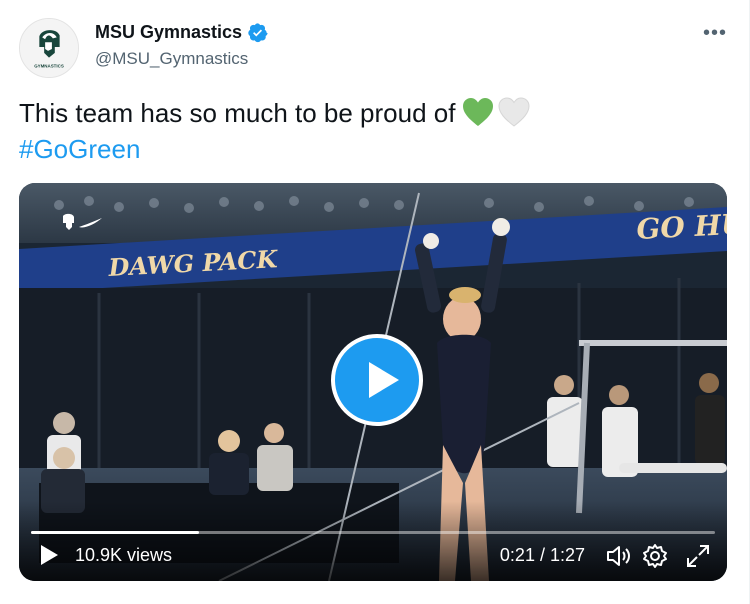 The width and height of the screenshot is (750, 604). Describe the element at coordinates (373, 541) in the screenshot. I see `video-controls: 10.9K views 0:21 / 1:27` at that location.